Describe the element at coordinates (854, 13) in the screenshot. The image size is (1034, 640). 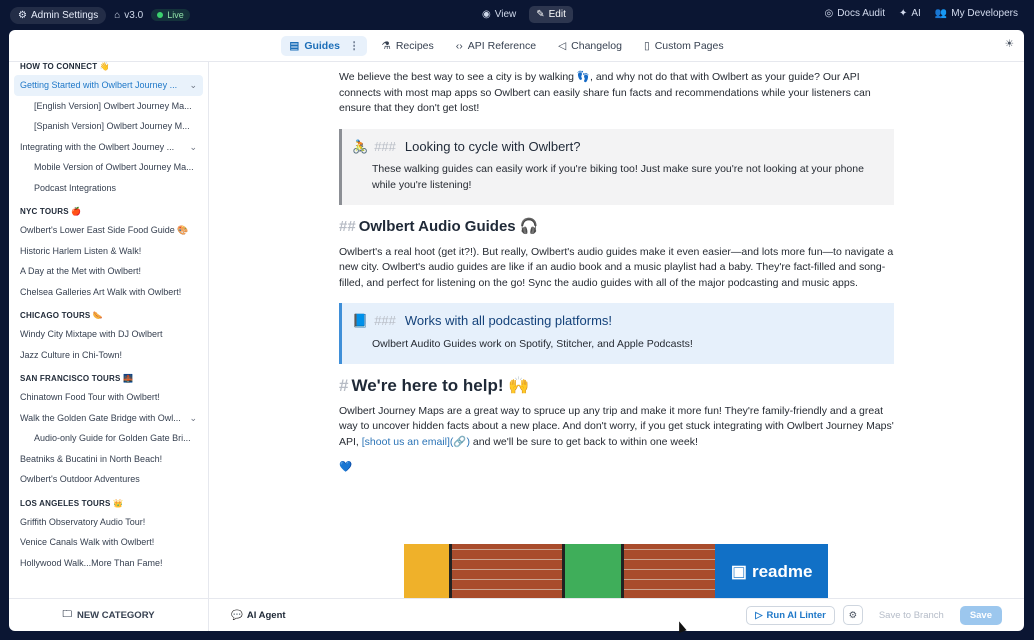
I see `docs-audit-button: ◎ Docs Audit` at that location.